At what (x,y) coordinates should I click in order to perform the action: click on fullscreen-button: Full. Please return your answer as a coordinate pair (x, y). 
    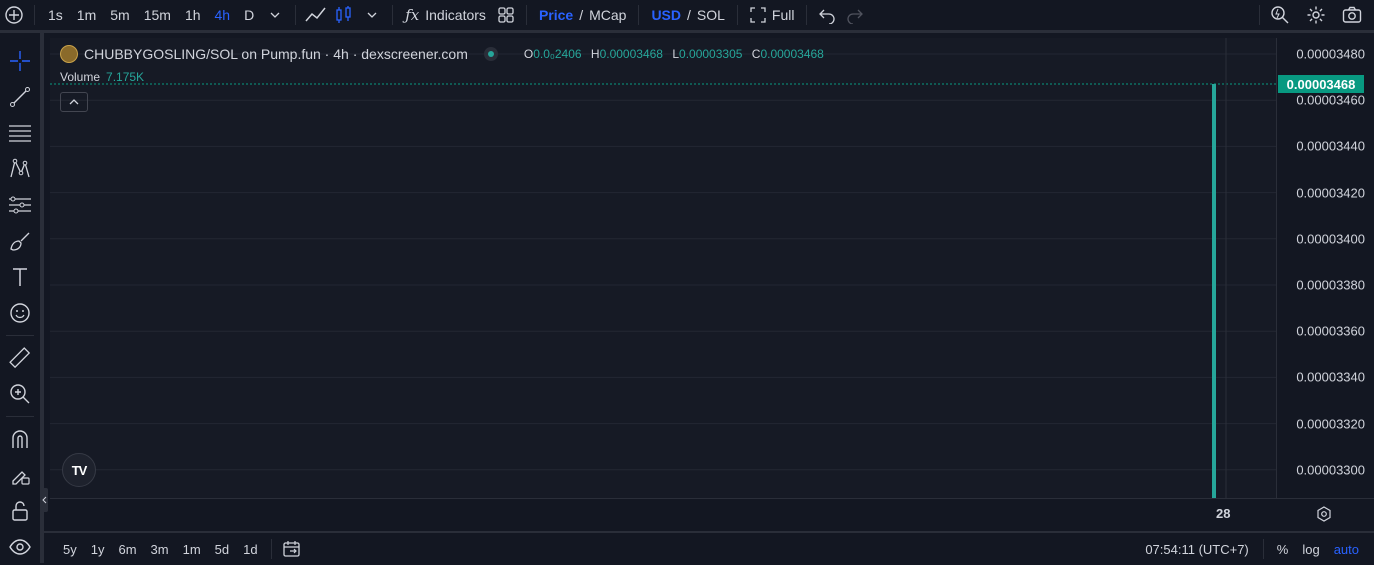
    Looking at the image, I should click on (772, 15).